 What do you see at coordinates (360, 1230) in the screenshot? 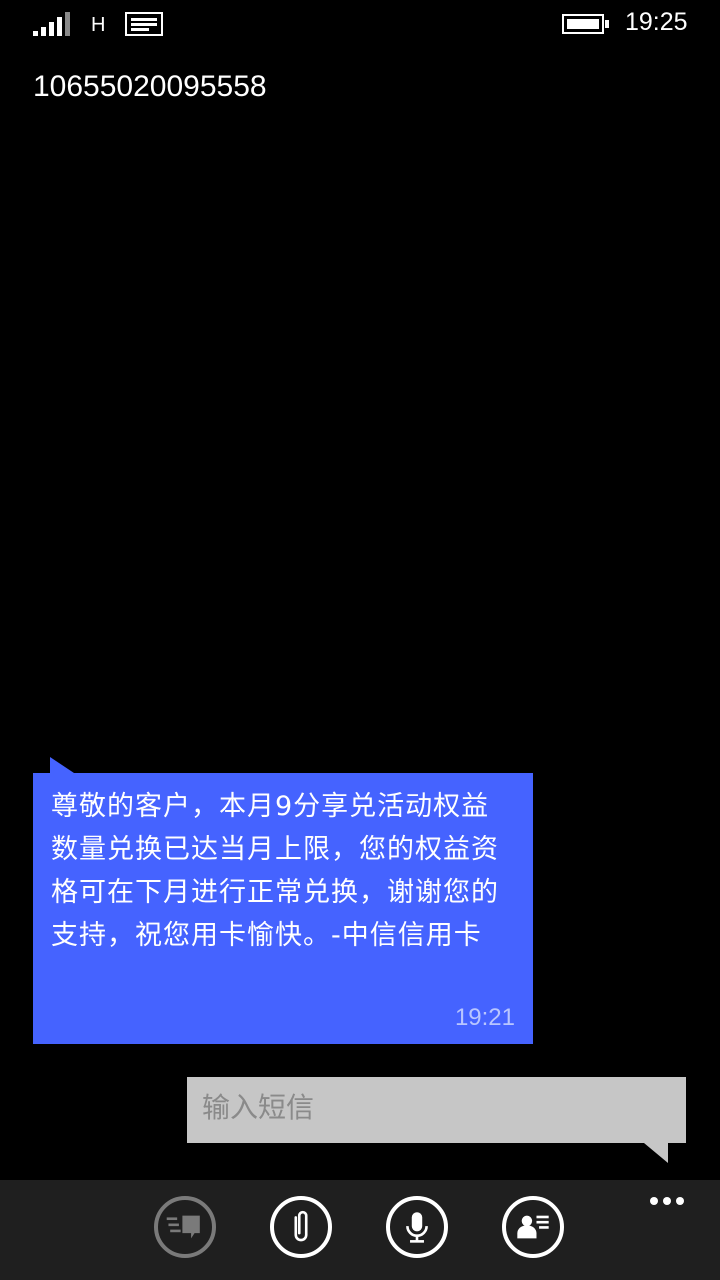
I see `app-bar` at bounding box center [360, 1230].